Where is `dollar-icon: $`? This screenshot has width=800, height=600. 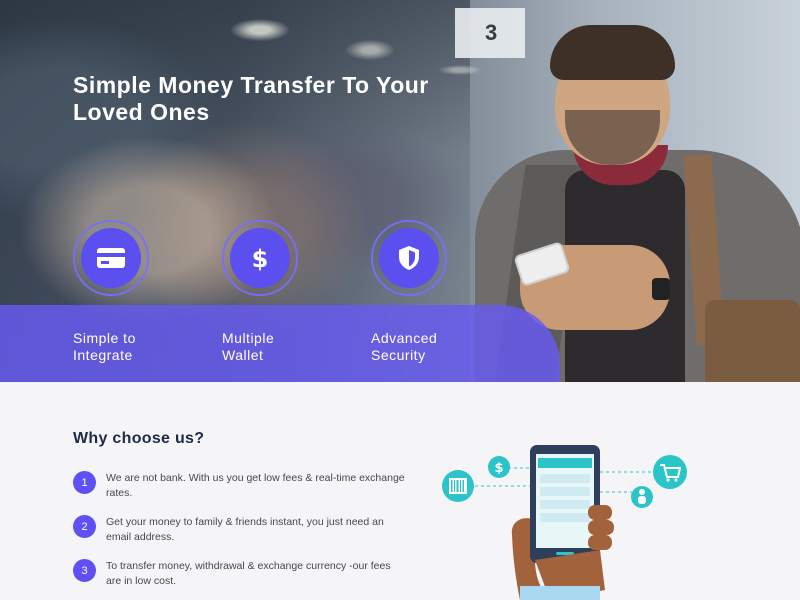 dollar-icon: $ is located at coordinates (260, 259).